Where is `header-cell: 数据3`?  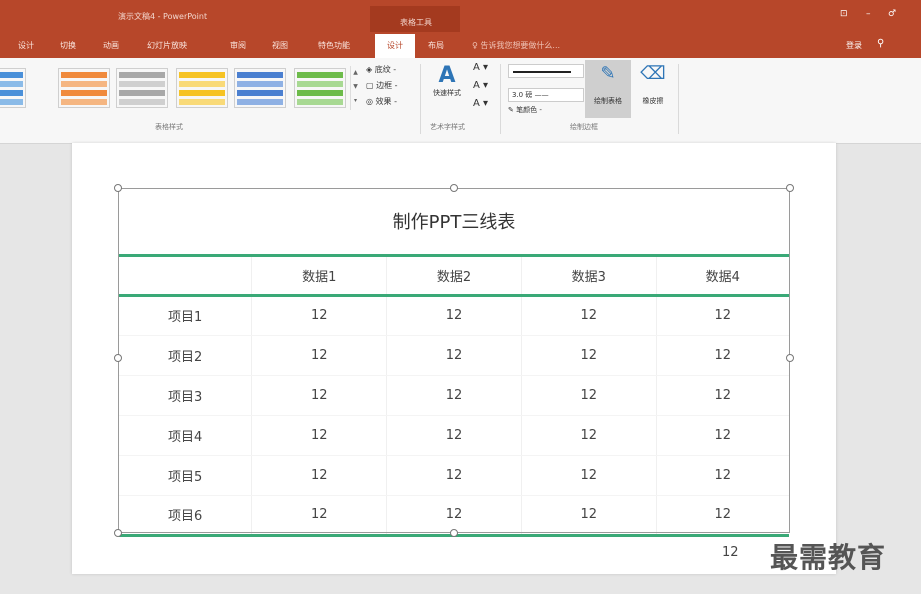
header-cell: 数据3 is located at coordinates (588, 275).